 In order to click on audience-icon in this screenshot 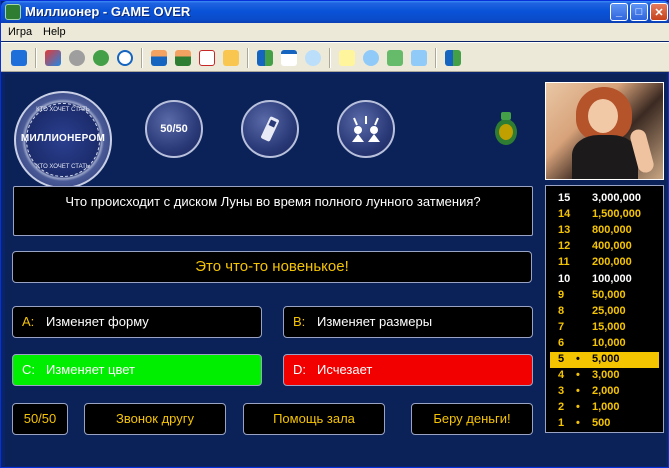, I will do `click(366, 129)`.